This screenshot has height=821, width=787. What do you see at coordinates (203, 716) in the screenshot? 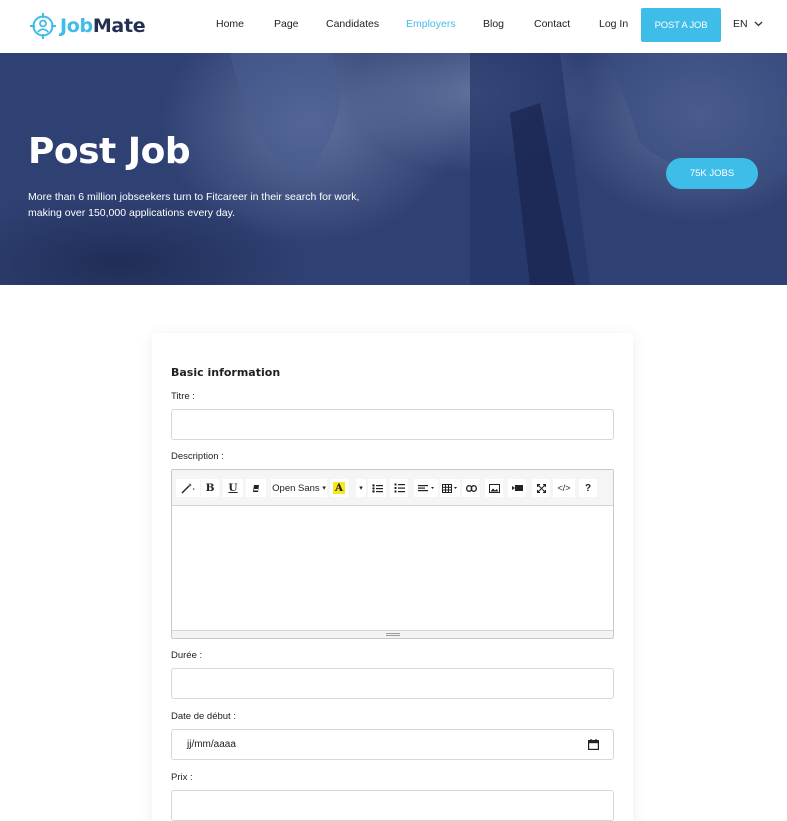
I see `date-debut-label: Date de début :` at bounding box center [203, 716].